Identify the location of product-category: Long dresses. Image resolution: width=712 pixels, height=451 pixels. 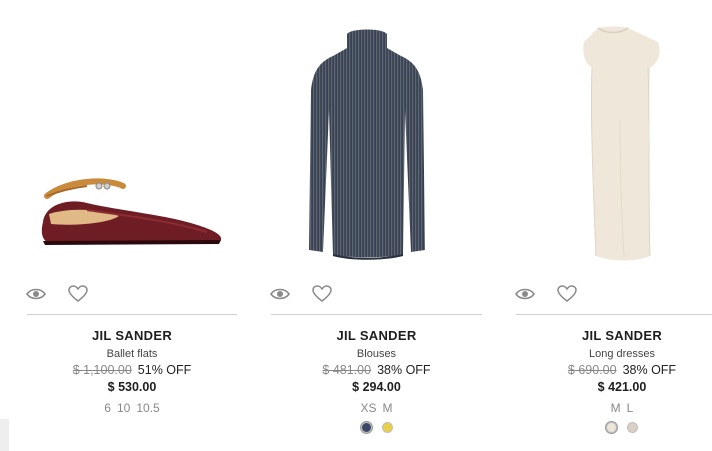
(622, 354).